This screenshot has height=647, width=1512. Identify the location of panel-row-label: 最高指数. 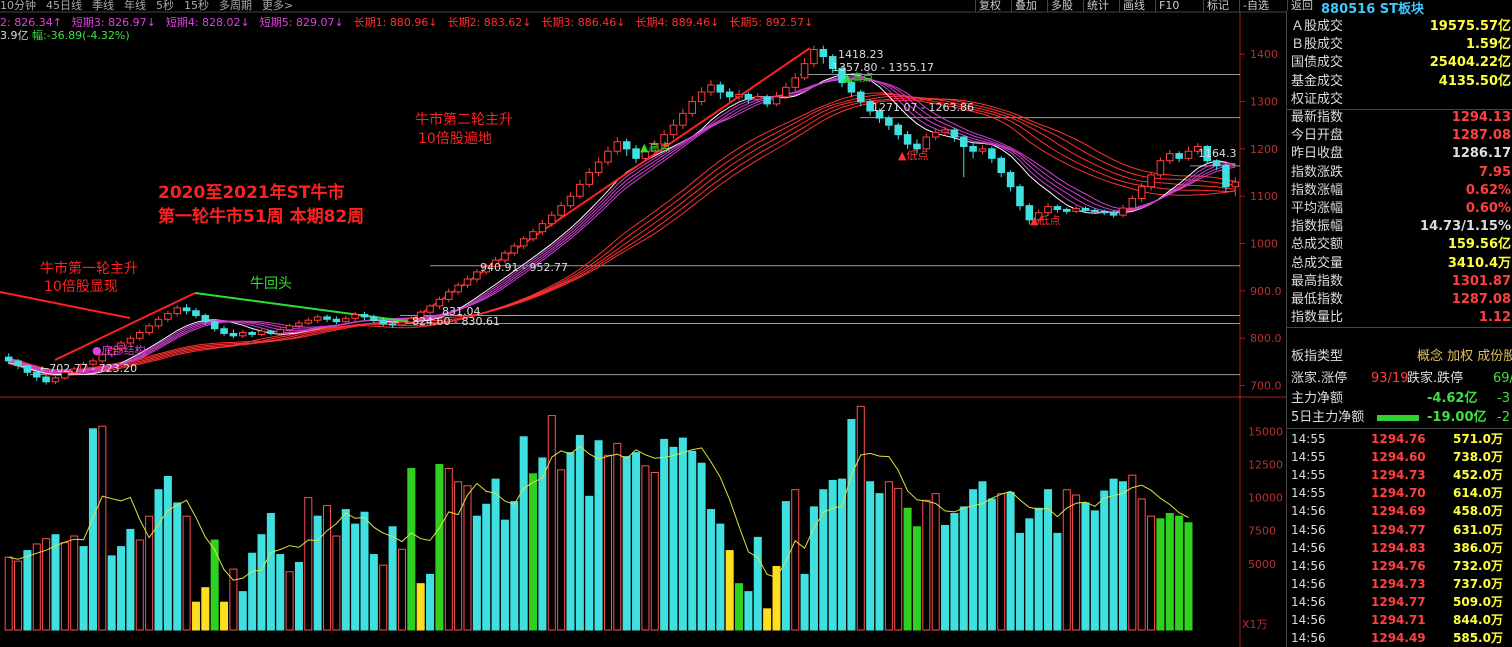
(1317, 281).